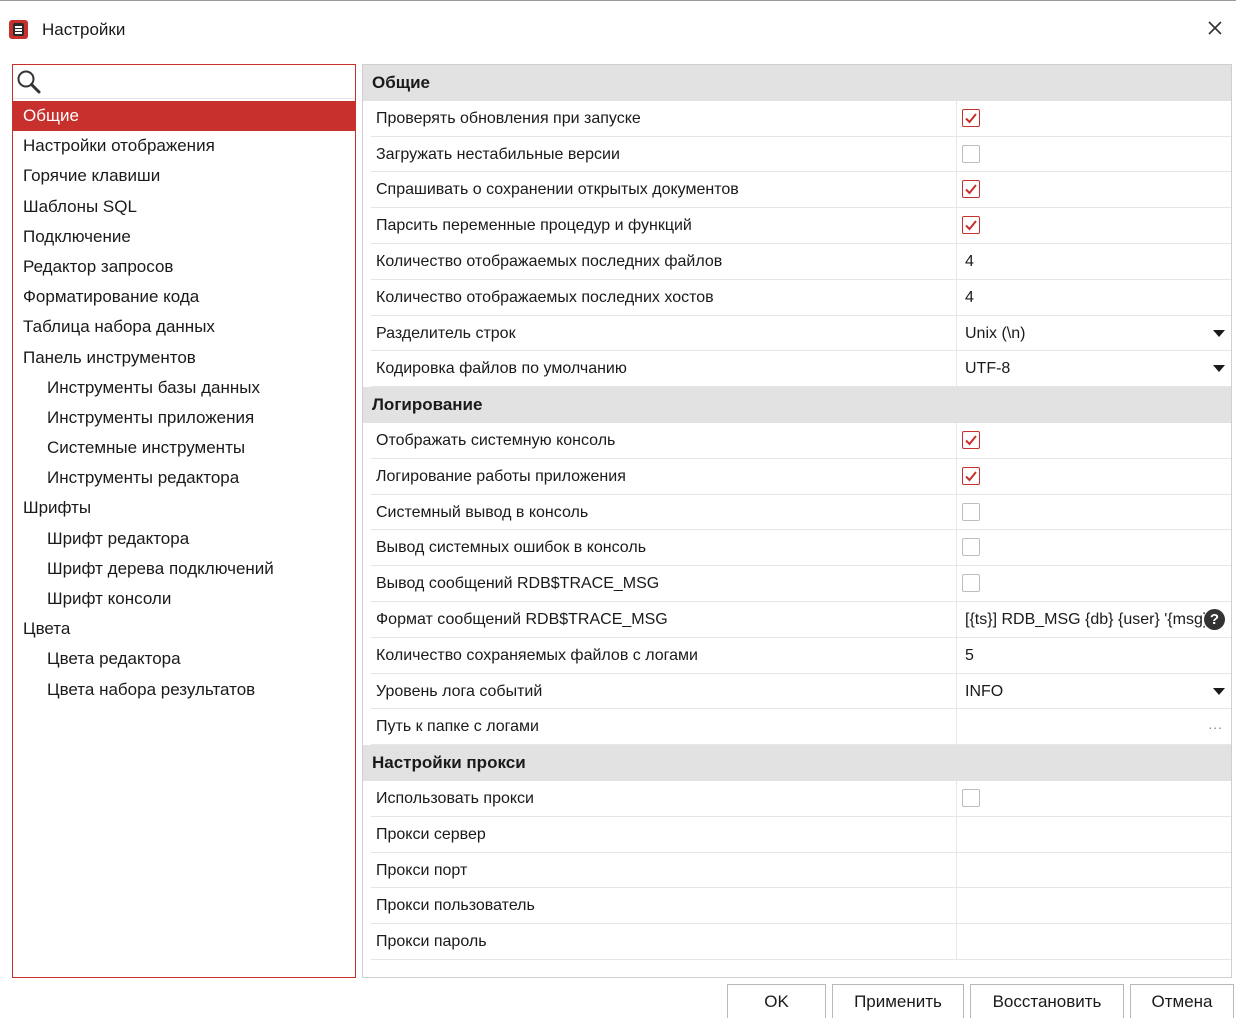 Image resolution: width=1236 pixels, height=1018 pixels. I want to click on property-label: Прокси пользователь, so click(455, 906).